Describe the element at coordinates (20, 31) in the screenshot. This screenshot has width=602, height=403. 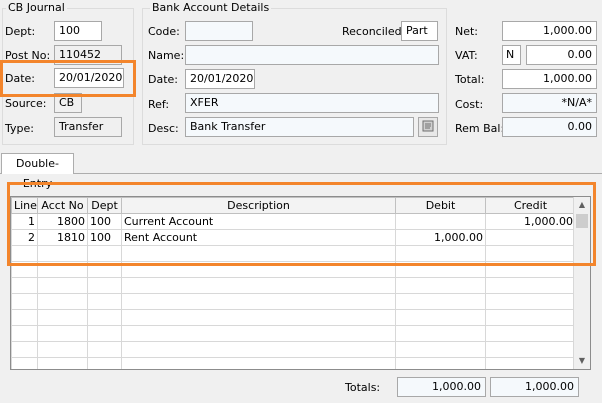
I see `dept-label: Dept:` at that location.